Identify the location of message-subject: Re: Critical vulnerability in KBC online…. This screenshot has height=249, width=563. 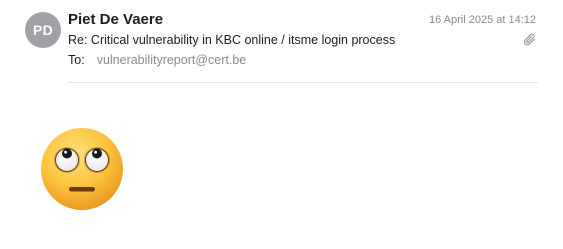
(232, 40).